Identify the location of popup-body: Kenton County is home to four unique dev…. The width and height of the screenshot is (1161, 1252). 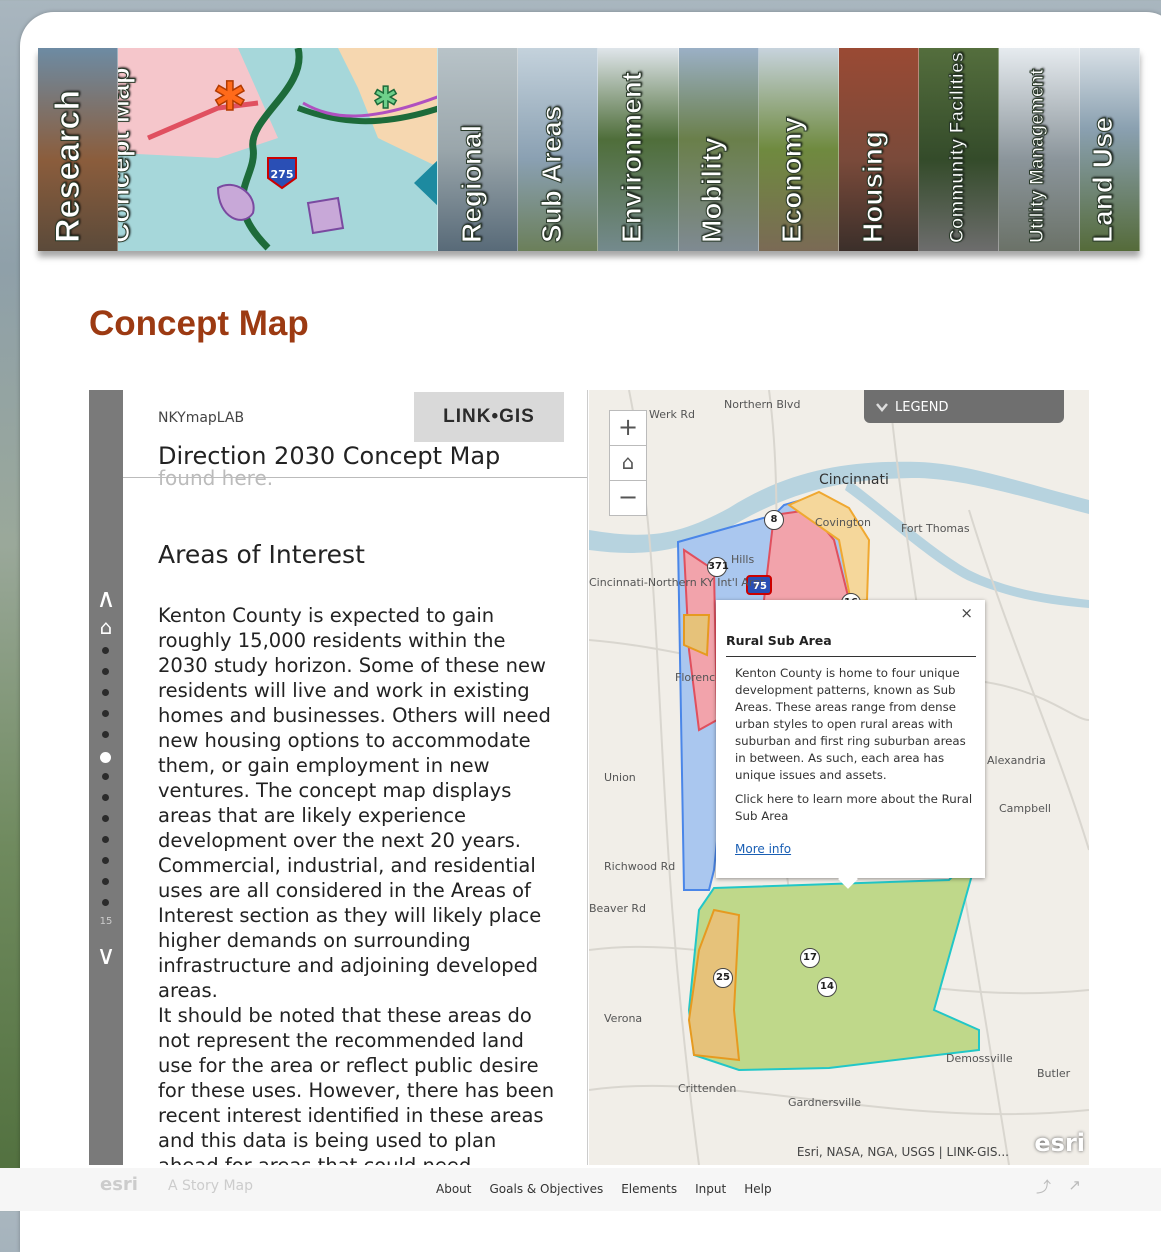
(850, 724).